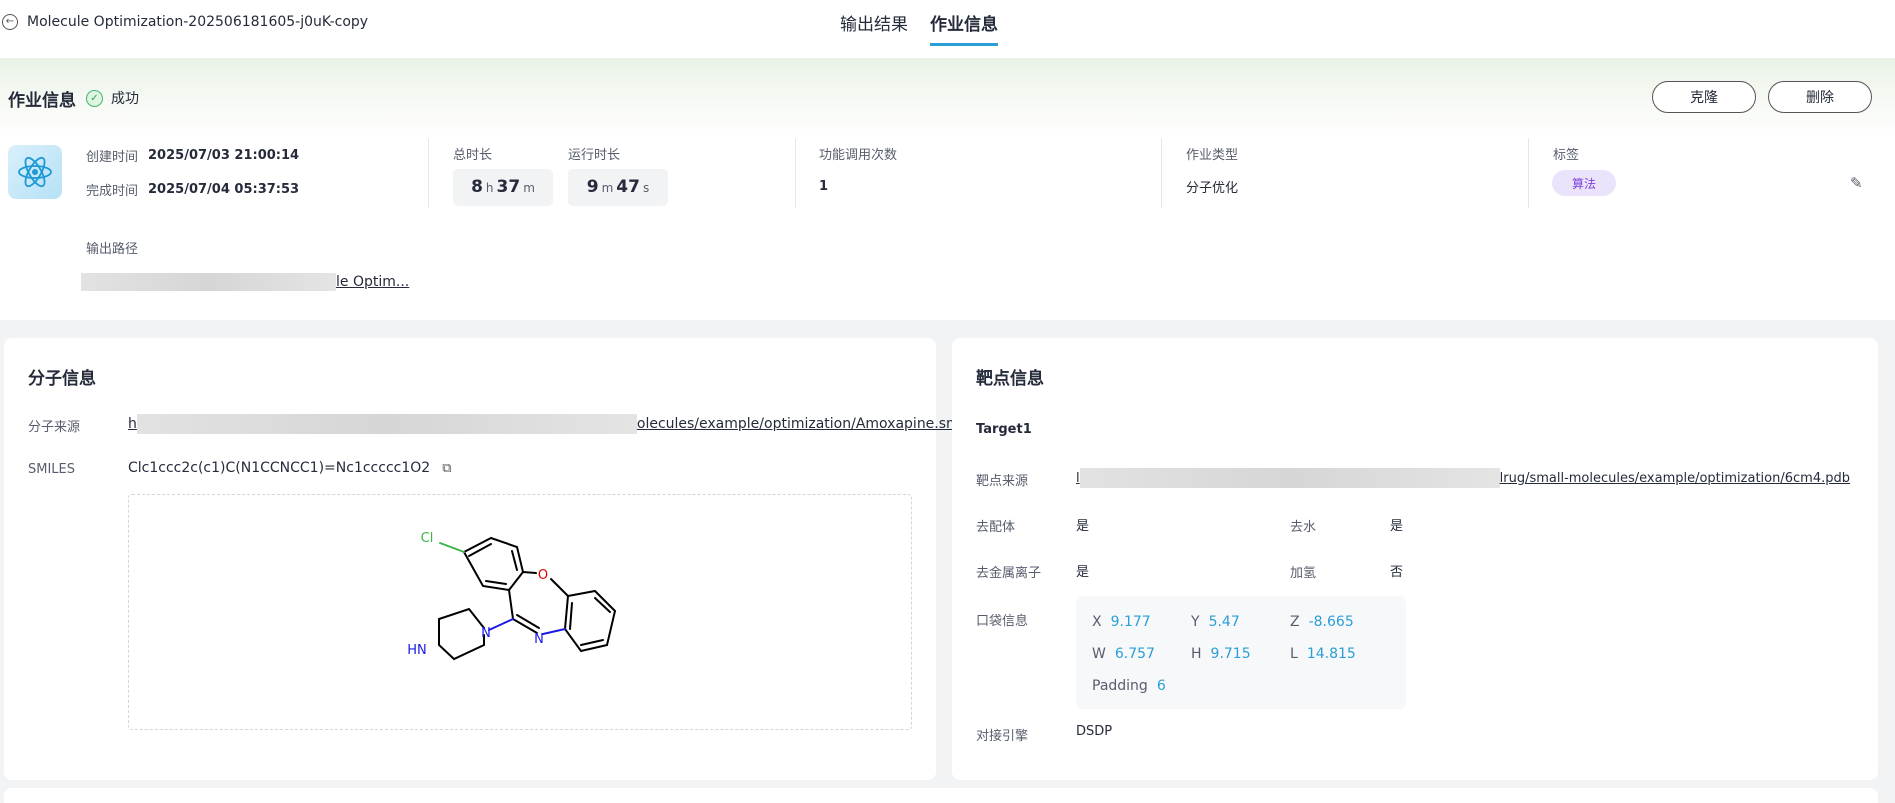 The width and height of the screenshot is (1895, 803). Describe the element at coordinates (1221, 654) in the screenshot. I see `pocket-h: H 9.715` at that location.